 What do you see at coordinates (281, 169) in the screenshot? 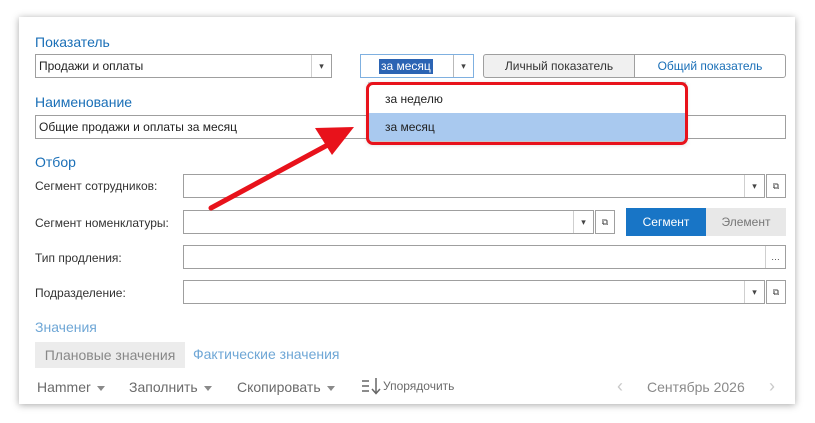
I see `annotation-arrow-icon` at bounding box center [281, 169].